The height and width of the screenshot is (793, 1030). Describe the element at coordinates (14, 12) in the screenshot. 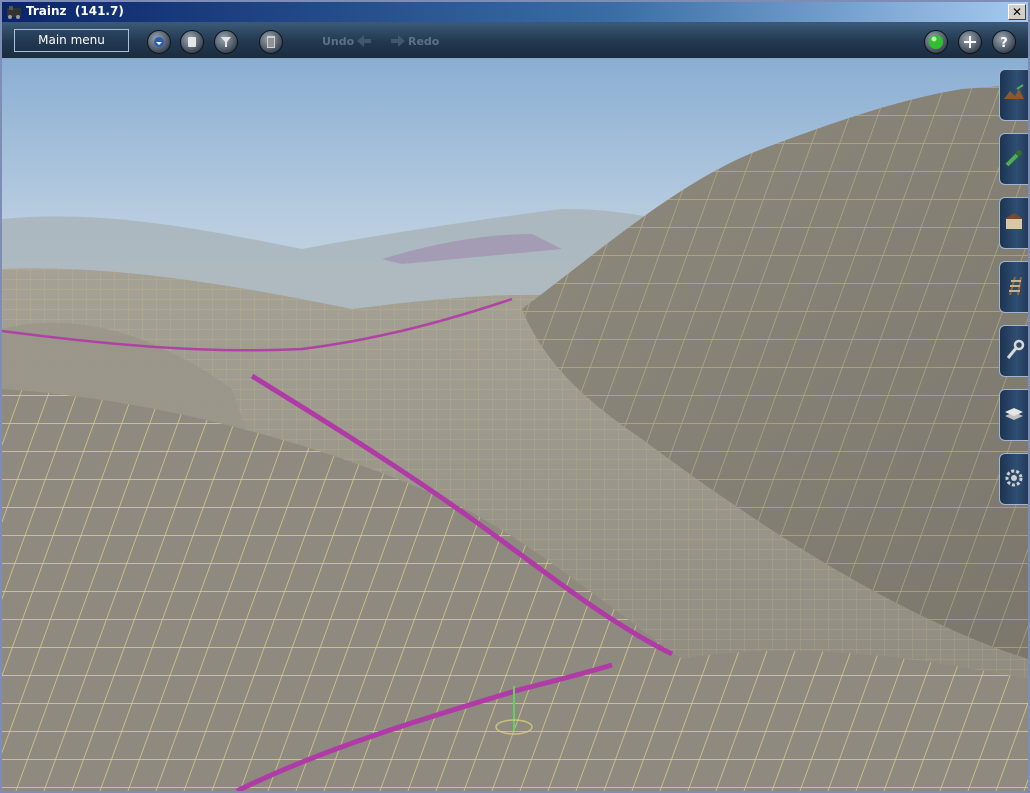

I see `app-icon` at that location.